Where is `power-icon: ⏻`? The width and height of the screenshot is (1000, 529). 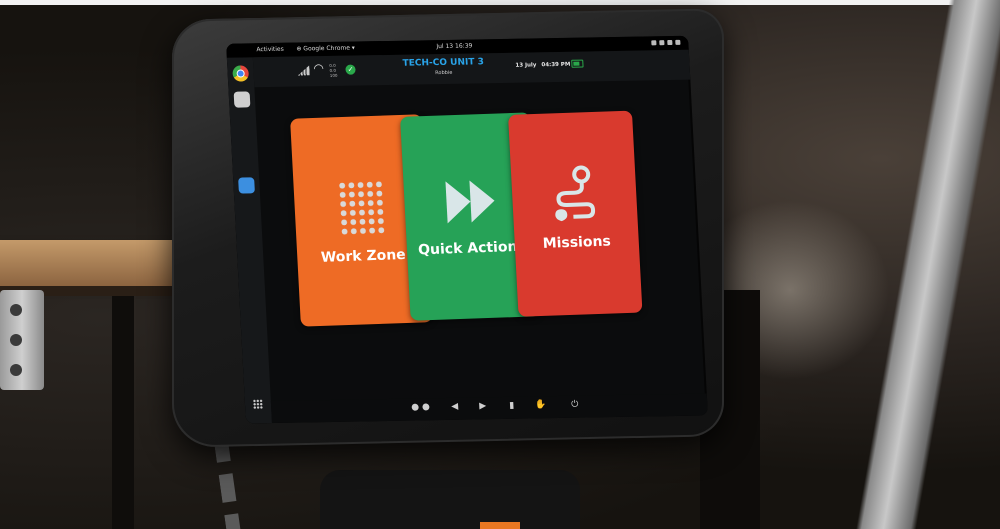 power-icon: ⏻ is located at coordinates (575, 405).